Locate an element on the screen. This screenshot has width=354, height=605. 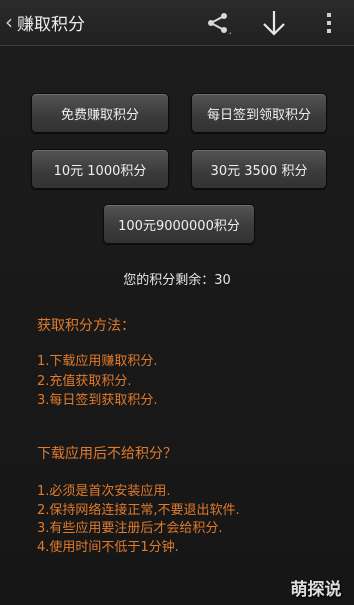
share-icon is located at coordinates (218, 22).